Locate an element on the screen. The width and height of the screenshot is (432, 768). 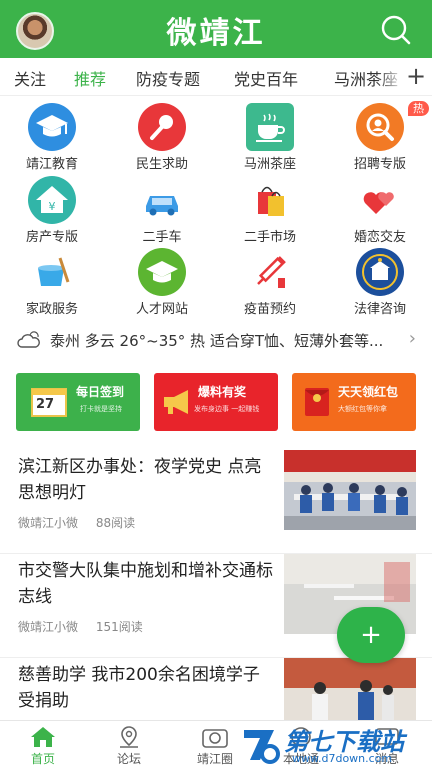
teacup-icon is located at coordinates (270, 127).